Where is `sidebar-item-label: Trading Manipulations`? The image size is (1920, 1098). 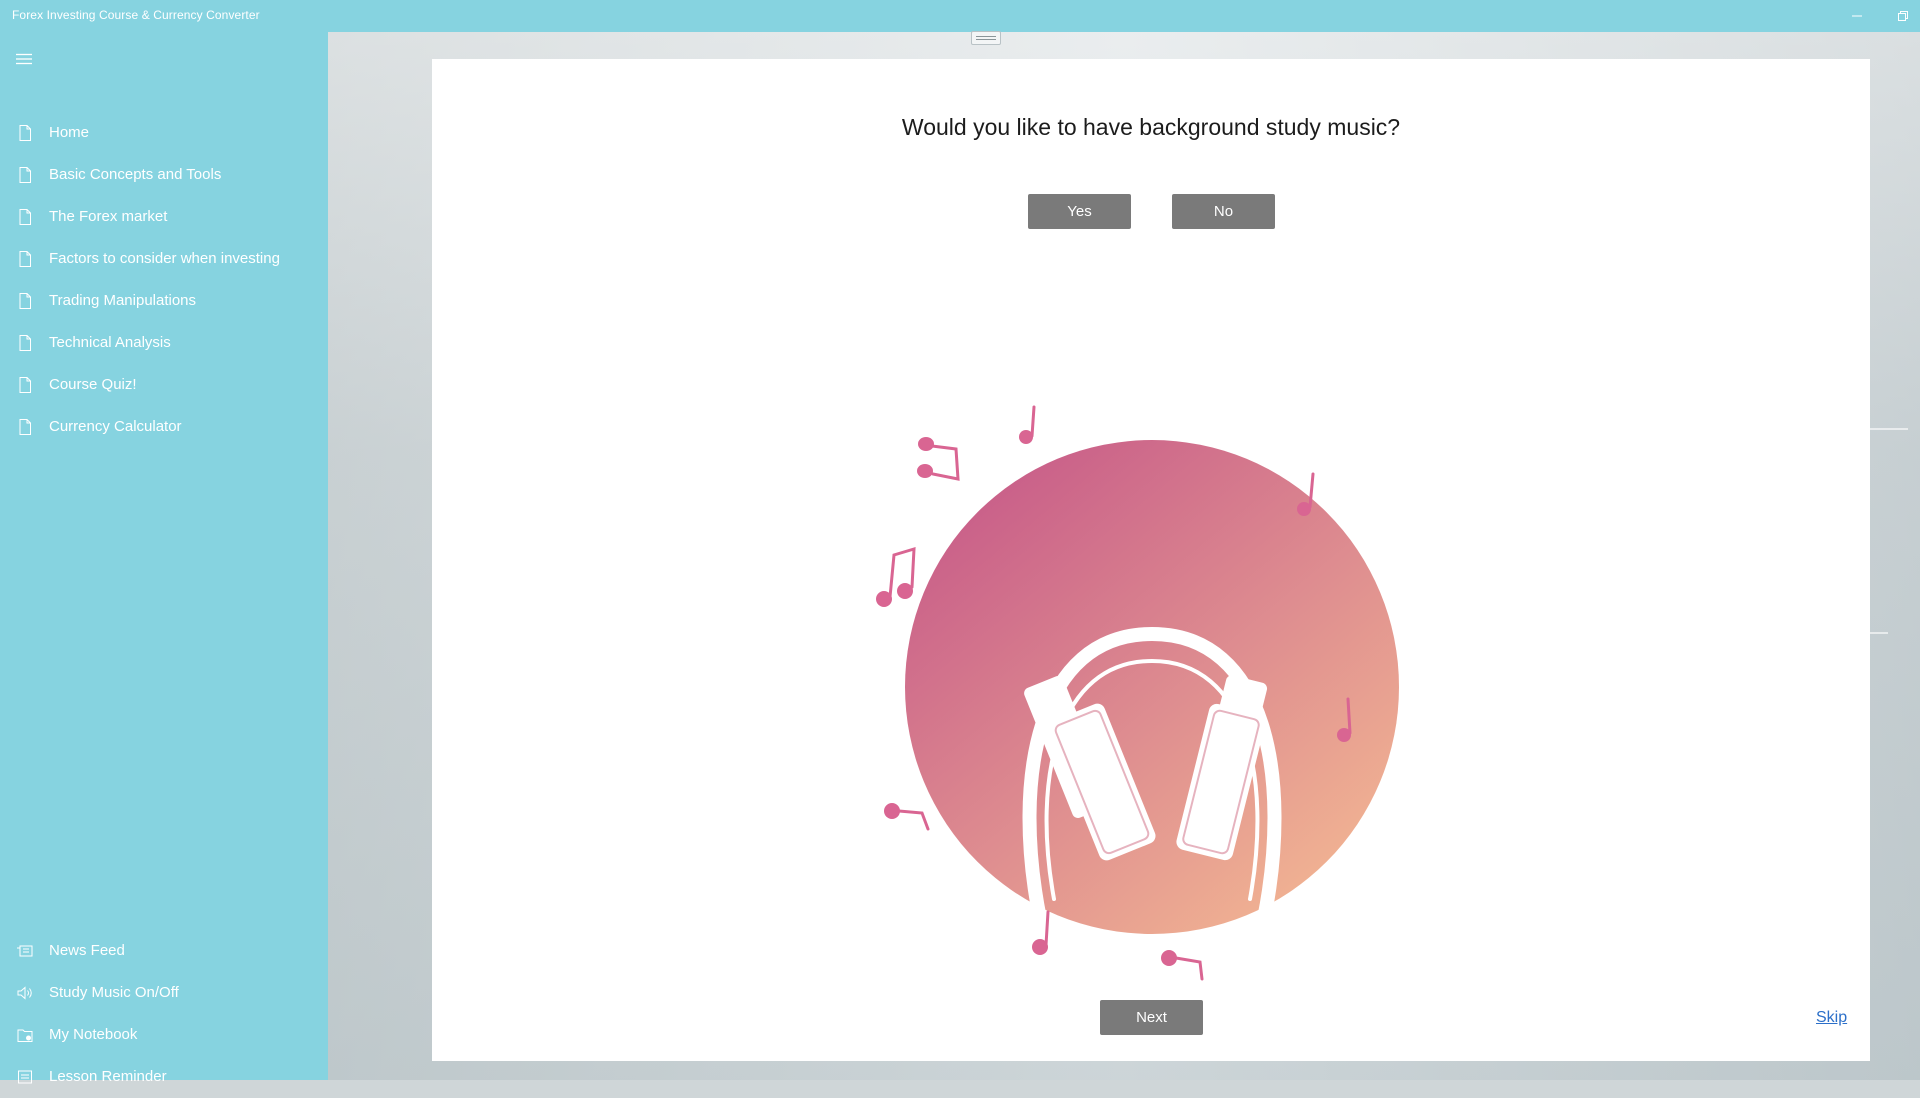 sidebar-item-label: Trading Manipulations is located at coordinates (123, 300).